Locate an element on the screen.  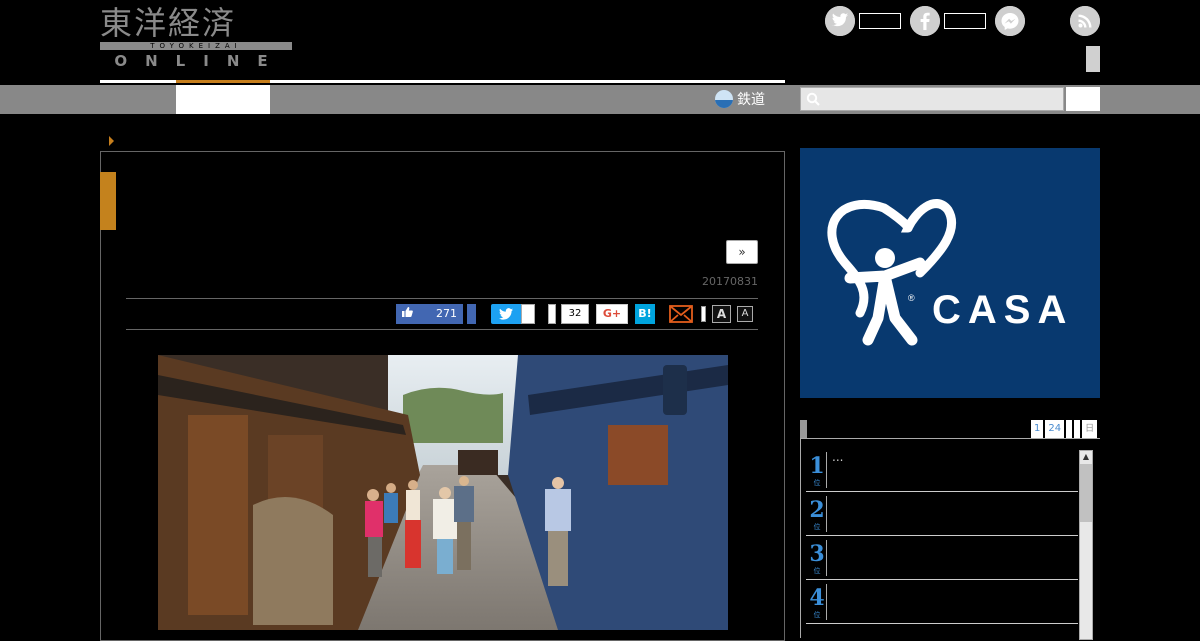
search-field is located at coordinates (932, 99).